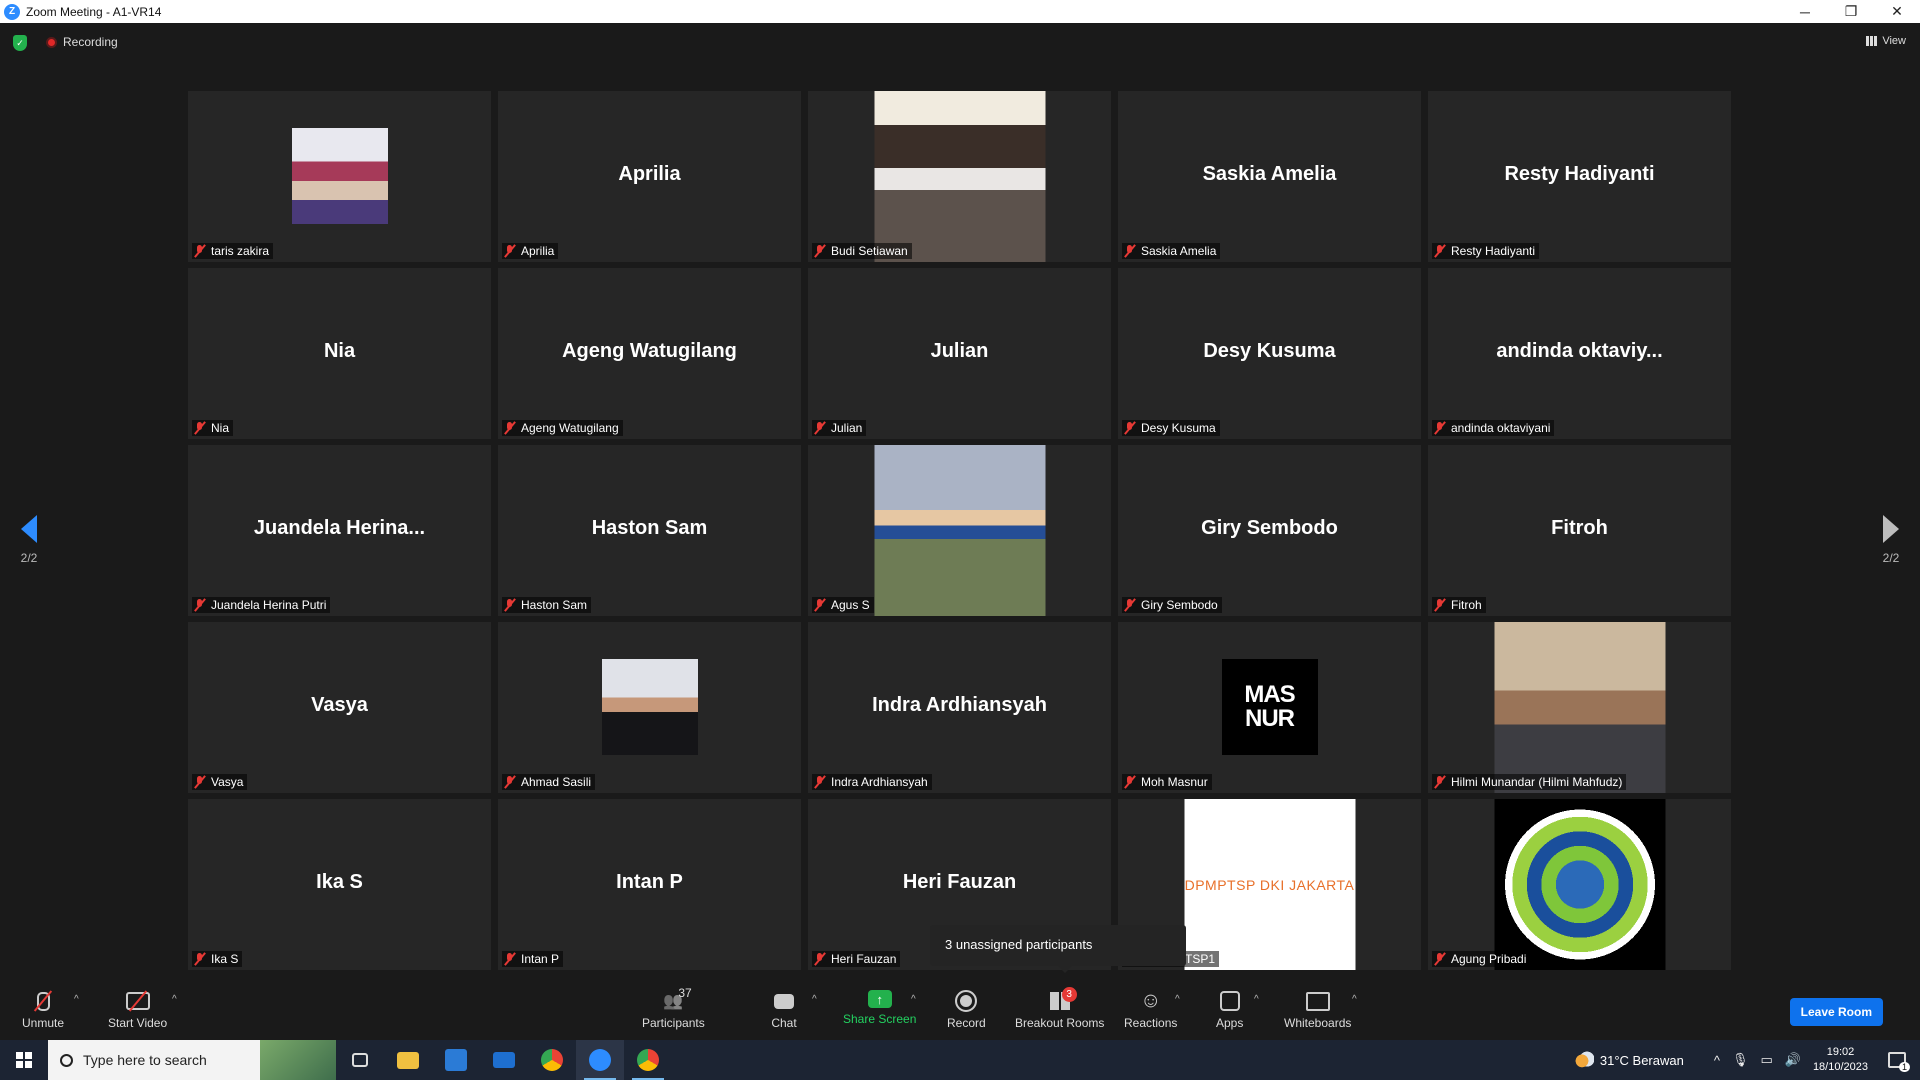 This screenshot has height=1080, width=1920. What do you see at coordinates (76, 999) in the screenshot?
I see `audio-options-caret: ^` at bounding box center [76, 999].